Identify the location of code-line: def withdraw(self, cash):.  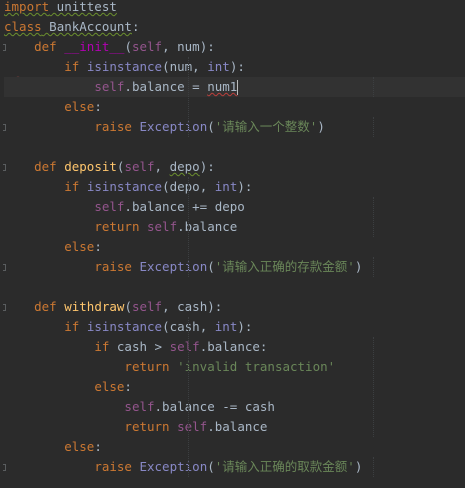
(234, 307).